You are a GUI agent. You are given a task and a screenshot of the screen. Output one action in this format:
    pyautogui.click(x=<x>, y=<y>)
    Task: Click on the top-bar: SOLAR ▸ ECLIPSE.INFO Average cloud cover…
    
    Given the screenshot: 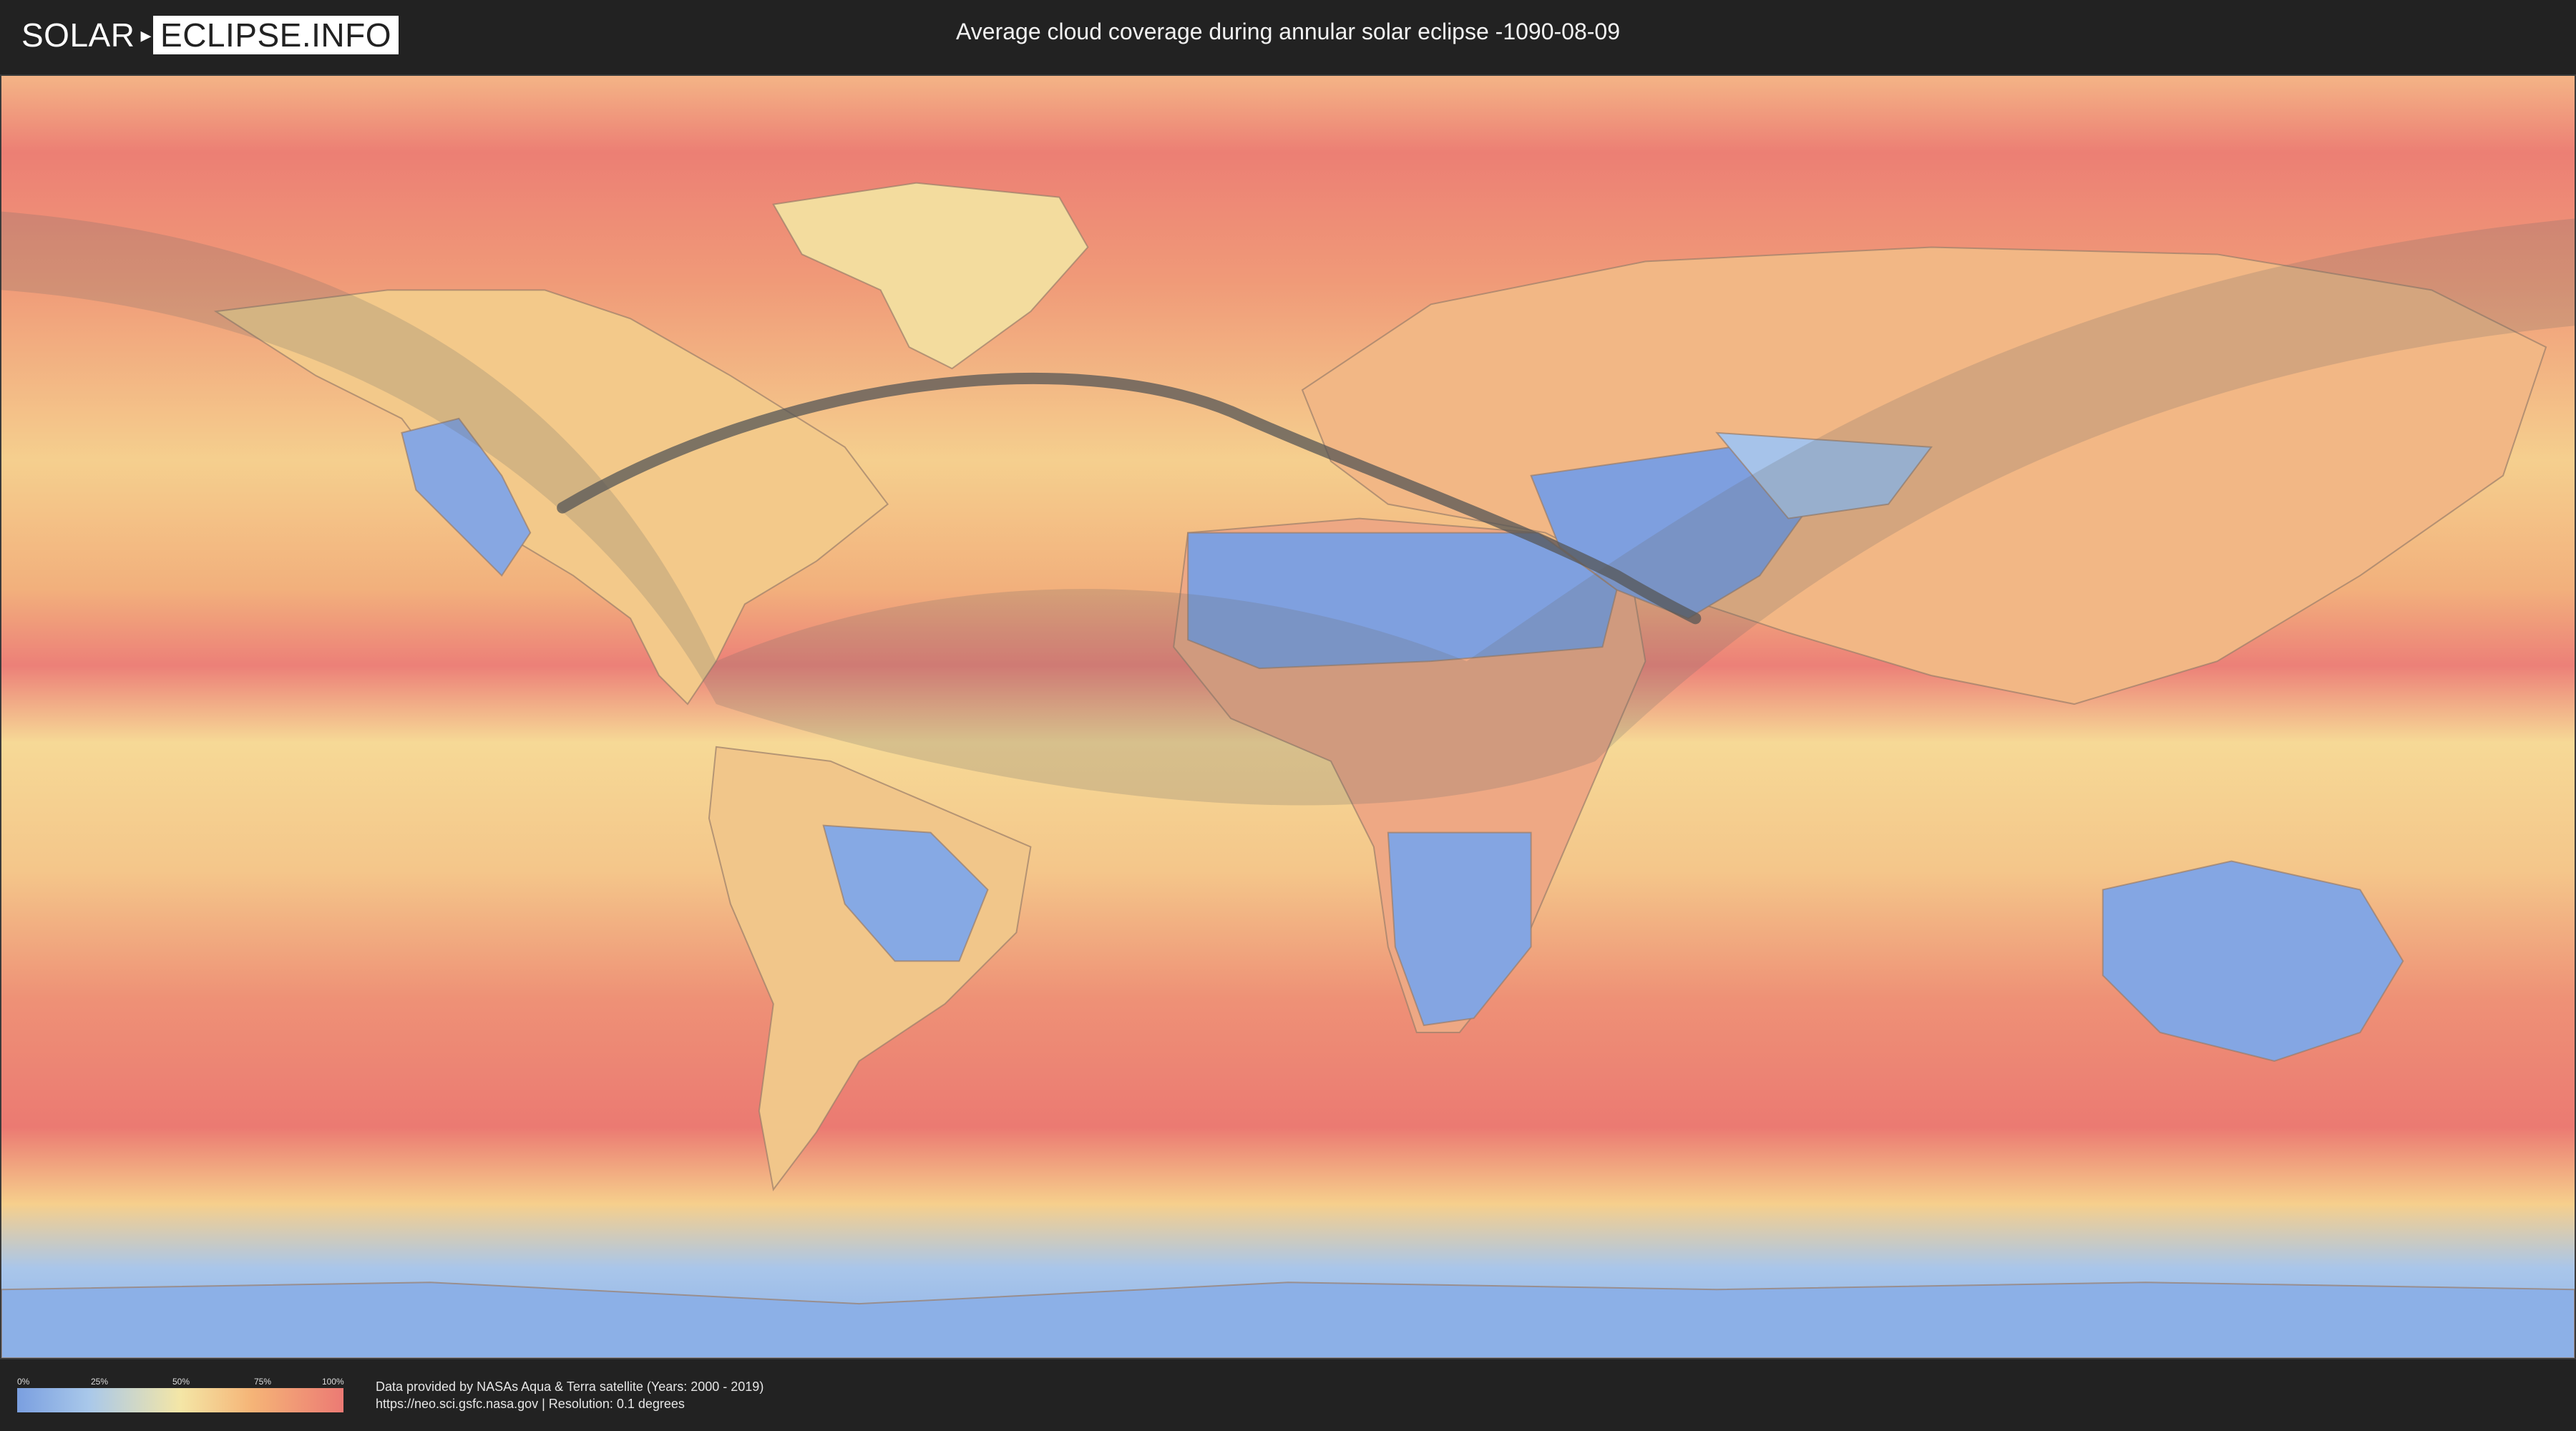 What is the action you would take?
    pyautogui.click(x=1288, y=35)
    